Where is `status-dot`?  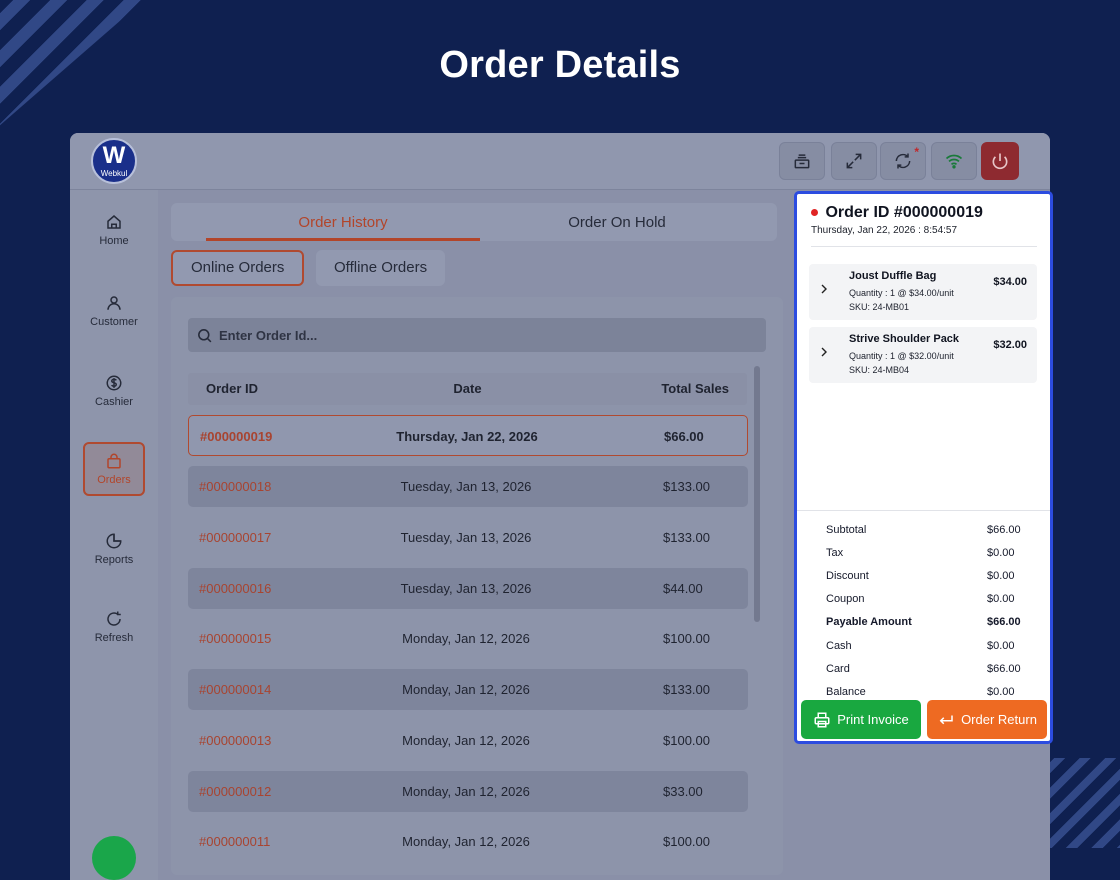 status-dot is located at coordinates (814, 213).